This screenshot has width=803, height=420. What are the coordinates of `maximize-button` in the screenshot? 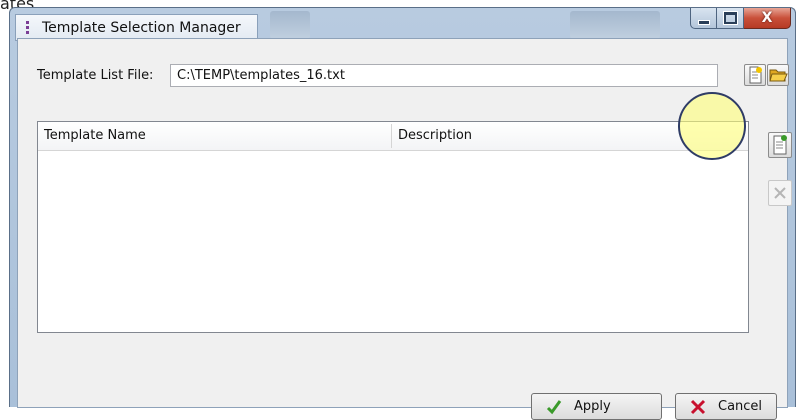 It's located at (730, 18).